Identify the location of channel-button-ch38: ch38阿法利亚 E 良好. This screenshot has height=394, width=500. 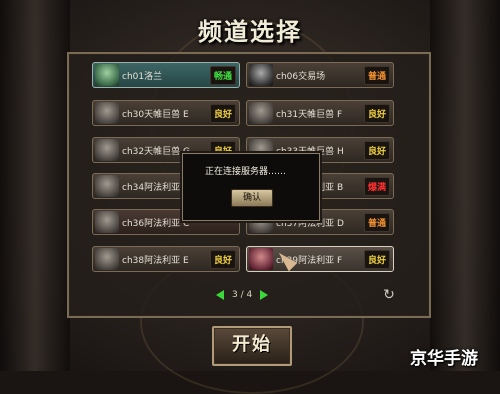
(166, 259).